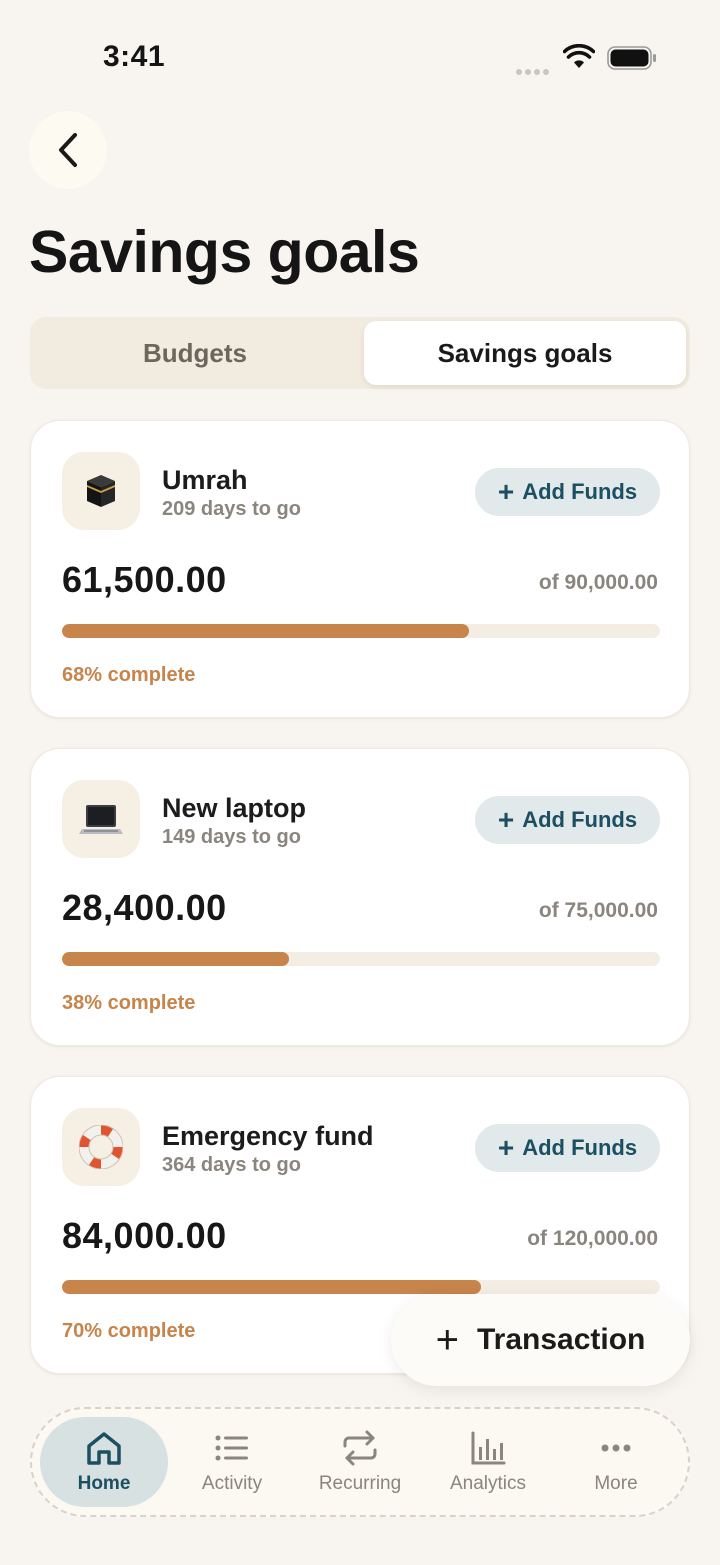 This screenshot has width=720, height=1565. What do you see at coordinates (592, 1238) in the screenshot?
I see `goal-target-amount: of 120,000.00` at bounding box center [592, 1238].